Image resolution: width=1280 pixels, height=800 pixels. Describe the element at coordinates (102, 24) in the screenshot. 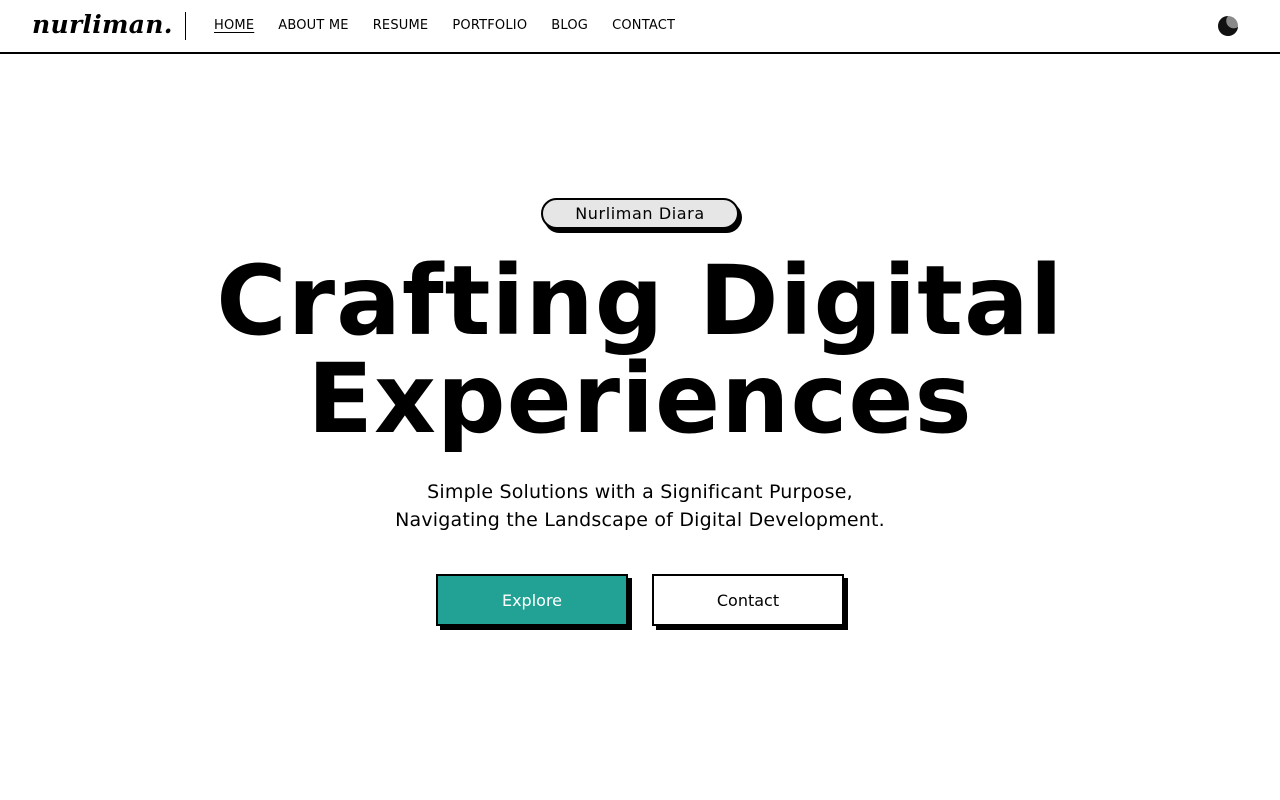

I see `site-logo: nurliman.` at that location.